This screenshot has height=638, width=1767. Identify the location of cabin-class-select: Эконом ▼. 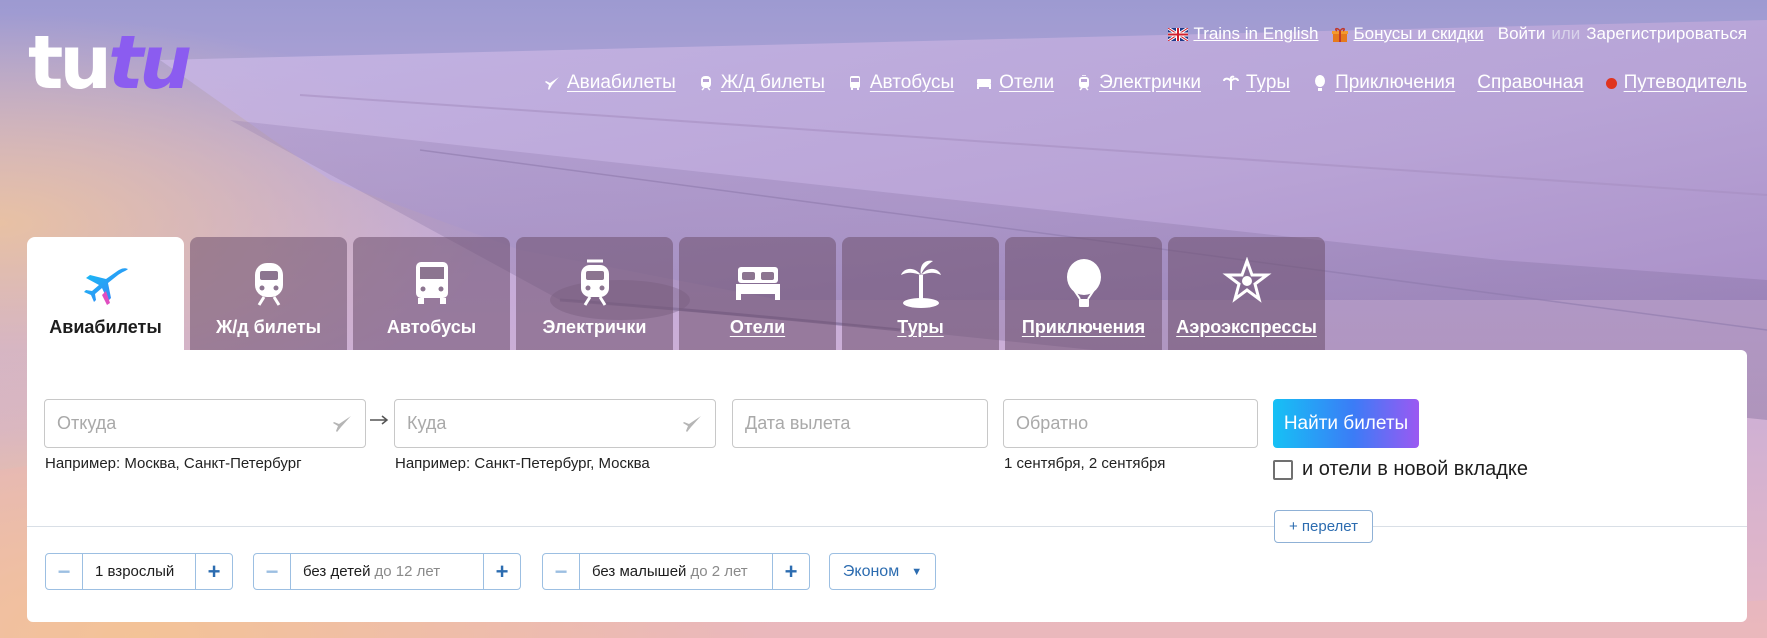
(882, 571).